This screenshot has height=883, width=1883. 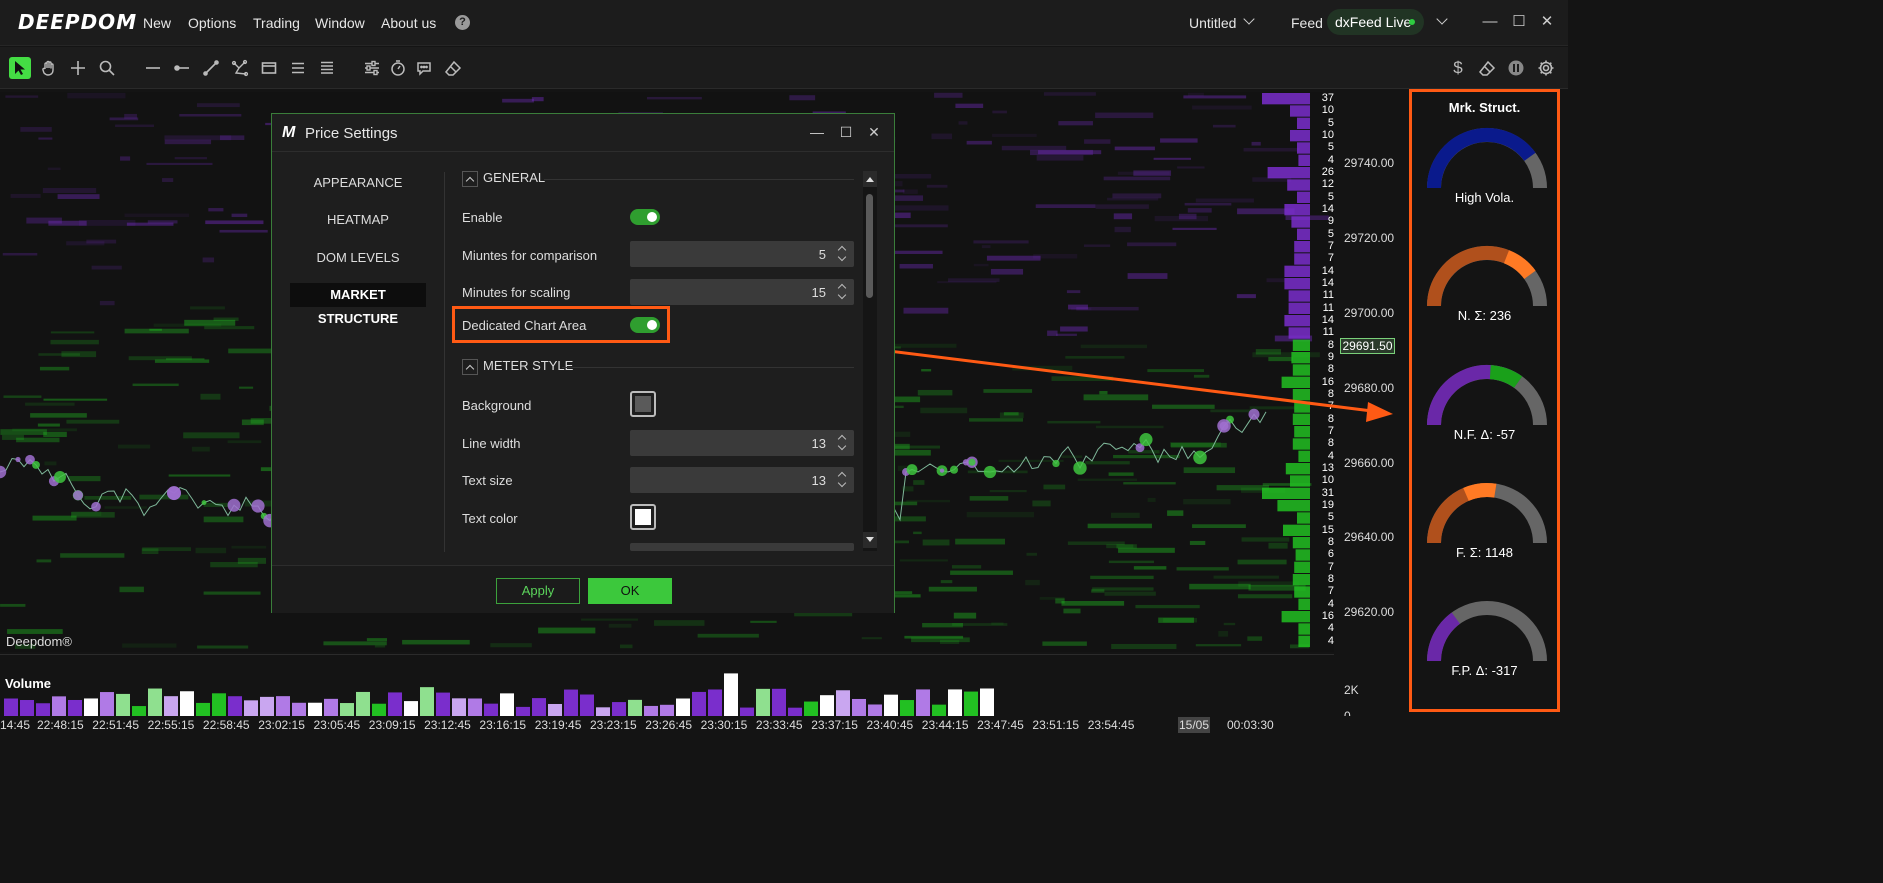 I want to click on gauge-label: High Vola., so click(x=1484, y=197).